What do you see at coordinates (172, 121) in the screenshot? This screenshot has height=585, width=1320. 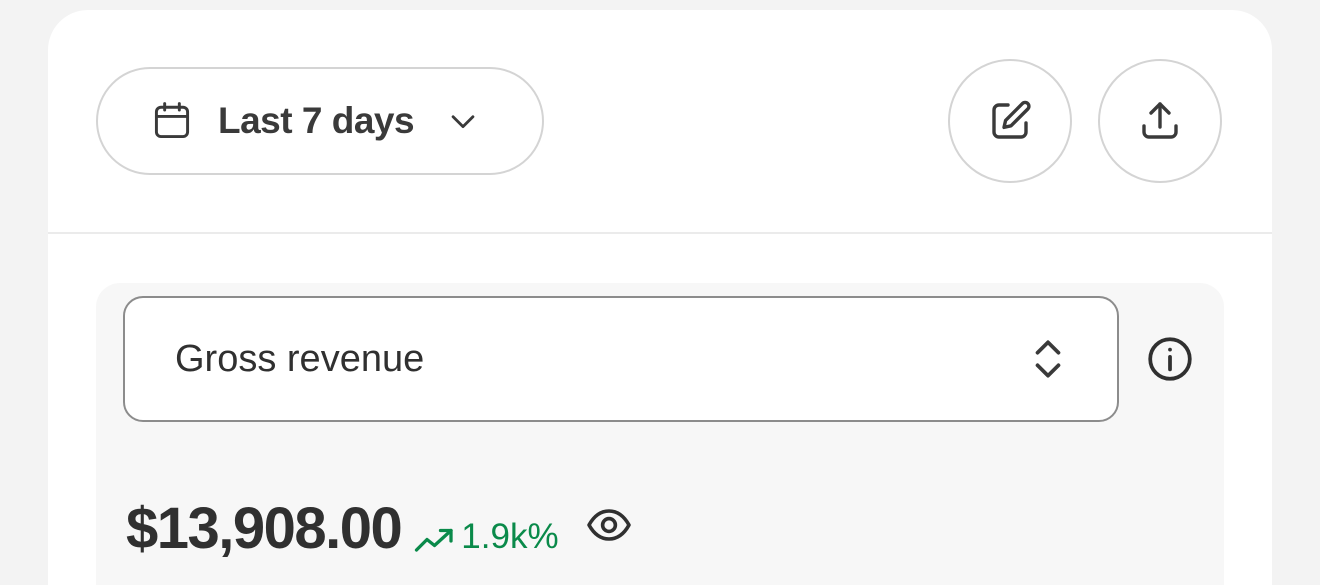 I see `calendar-icon` at bounding box center [172, 121].